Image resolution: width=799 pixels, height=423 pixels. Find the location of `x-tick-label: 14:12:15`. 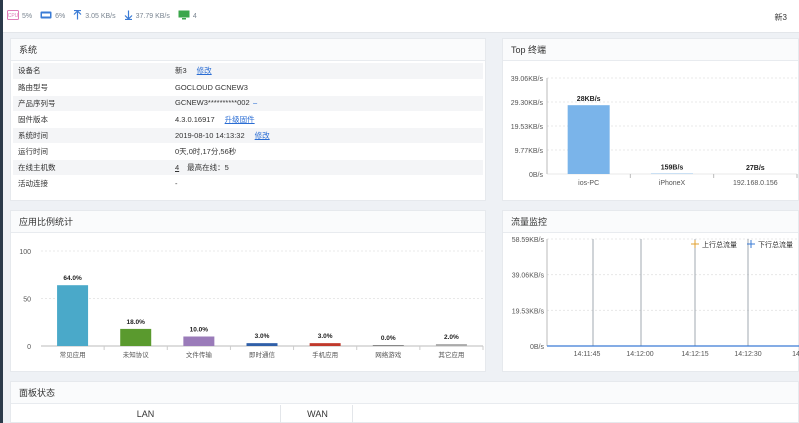

x-tick-label: 14:12:15 is located at coordinates (694, 354).